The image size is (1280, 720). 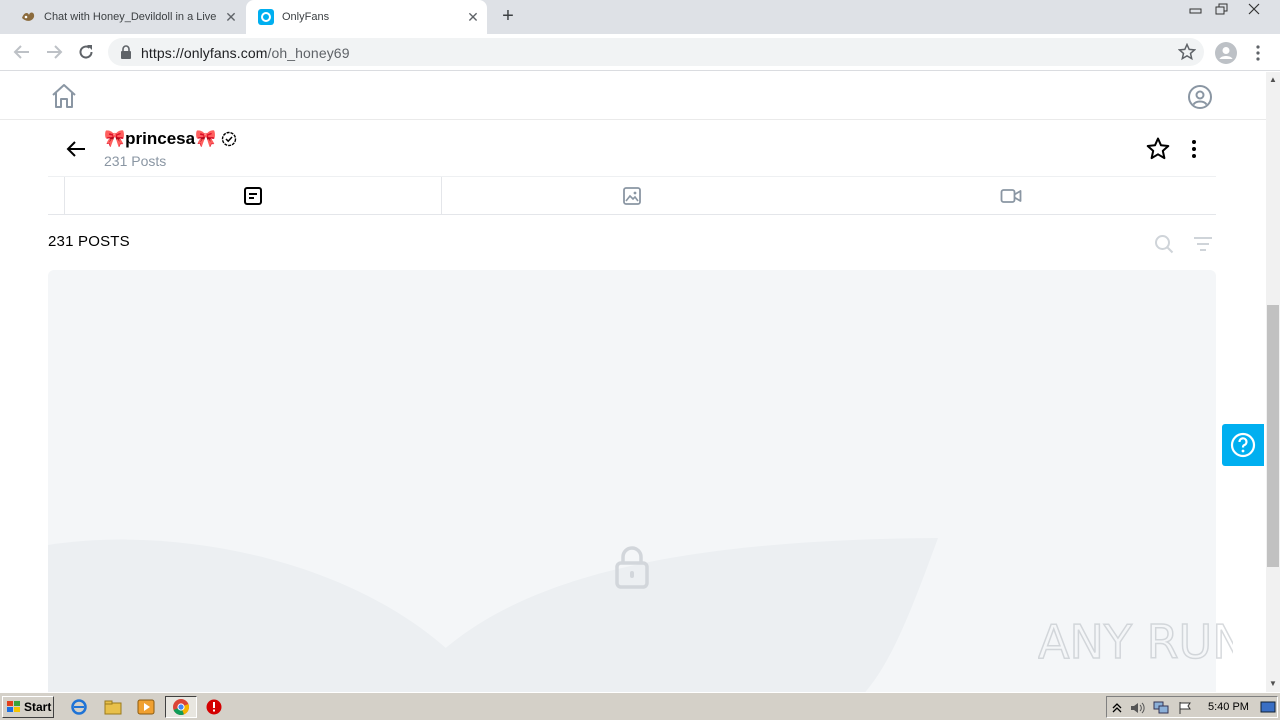 What do you see at coordinates (113, 707) in the screenshot?
I see `file-explorer-icon` at bounding box center [113, 707].